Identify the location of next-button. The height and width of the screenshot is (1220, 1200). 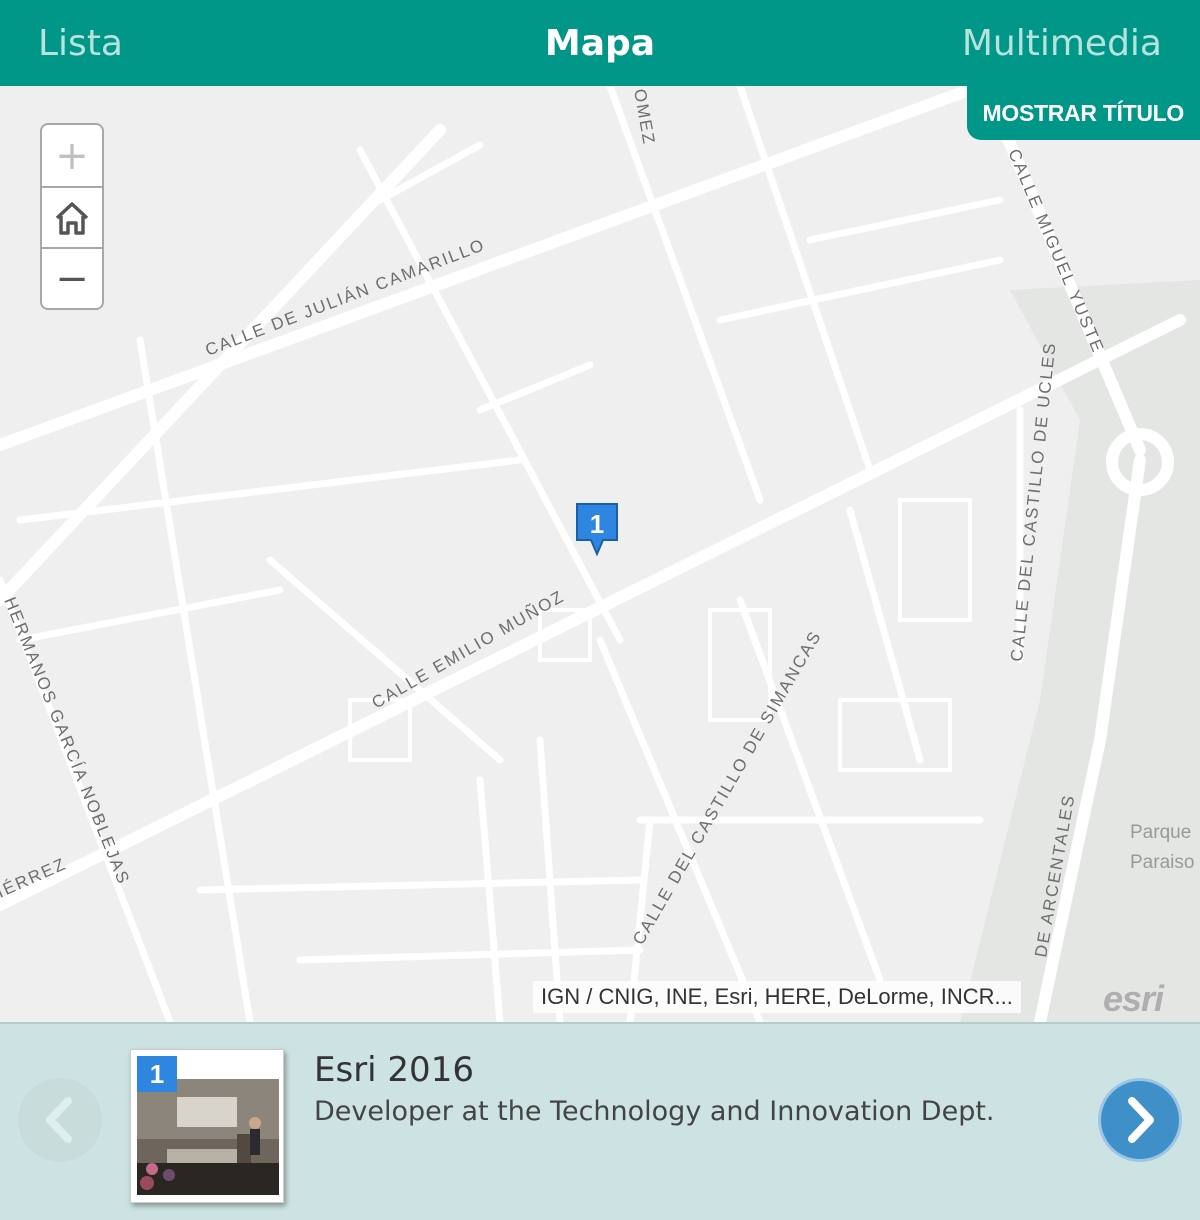
(1140, 1120).